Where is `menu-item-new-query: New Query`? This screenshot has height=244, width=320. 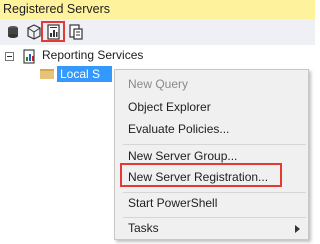 menu-item-new-query: New Query is located at coordinates (158, 84).